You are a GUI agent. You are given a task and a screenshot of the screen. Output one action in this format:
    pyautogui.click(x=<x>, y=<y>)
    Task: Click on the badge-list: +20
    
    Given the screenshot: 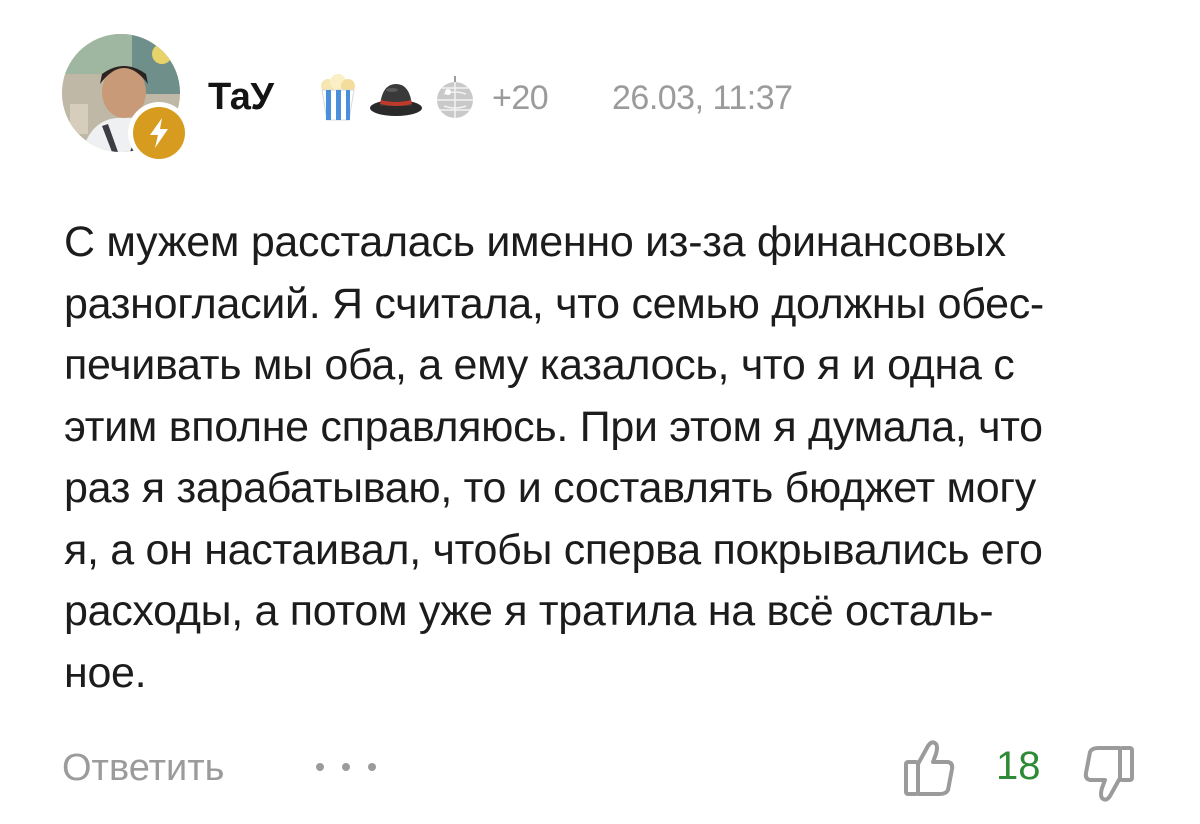 What is the action you would take?
    pyautogui.click(x=433, y=98)
    